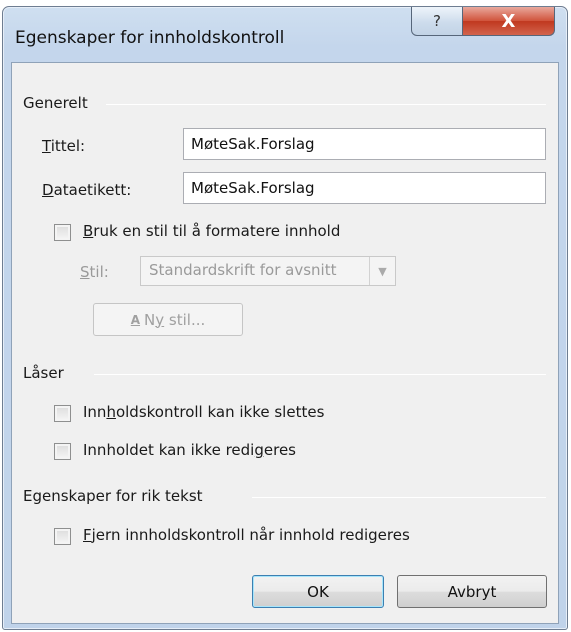 Image resolution: width=571 pixels, height=632 pixels. I want to click on cannot-delete-checkbox, so click(62, 413).